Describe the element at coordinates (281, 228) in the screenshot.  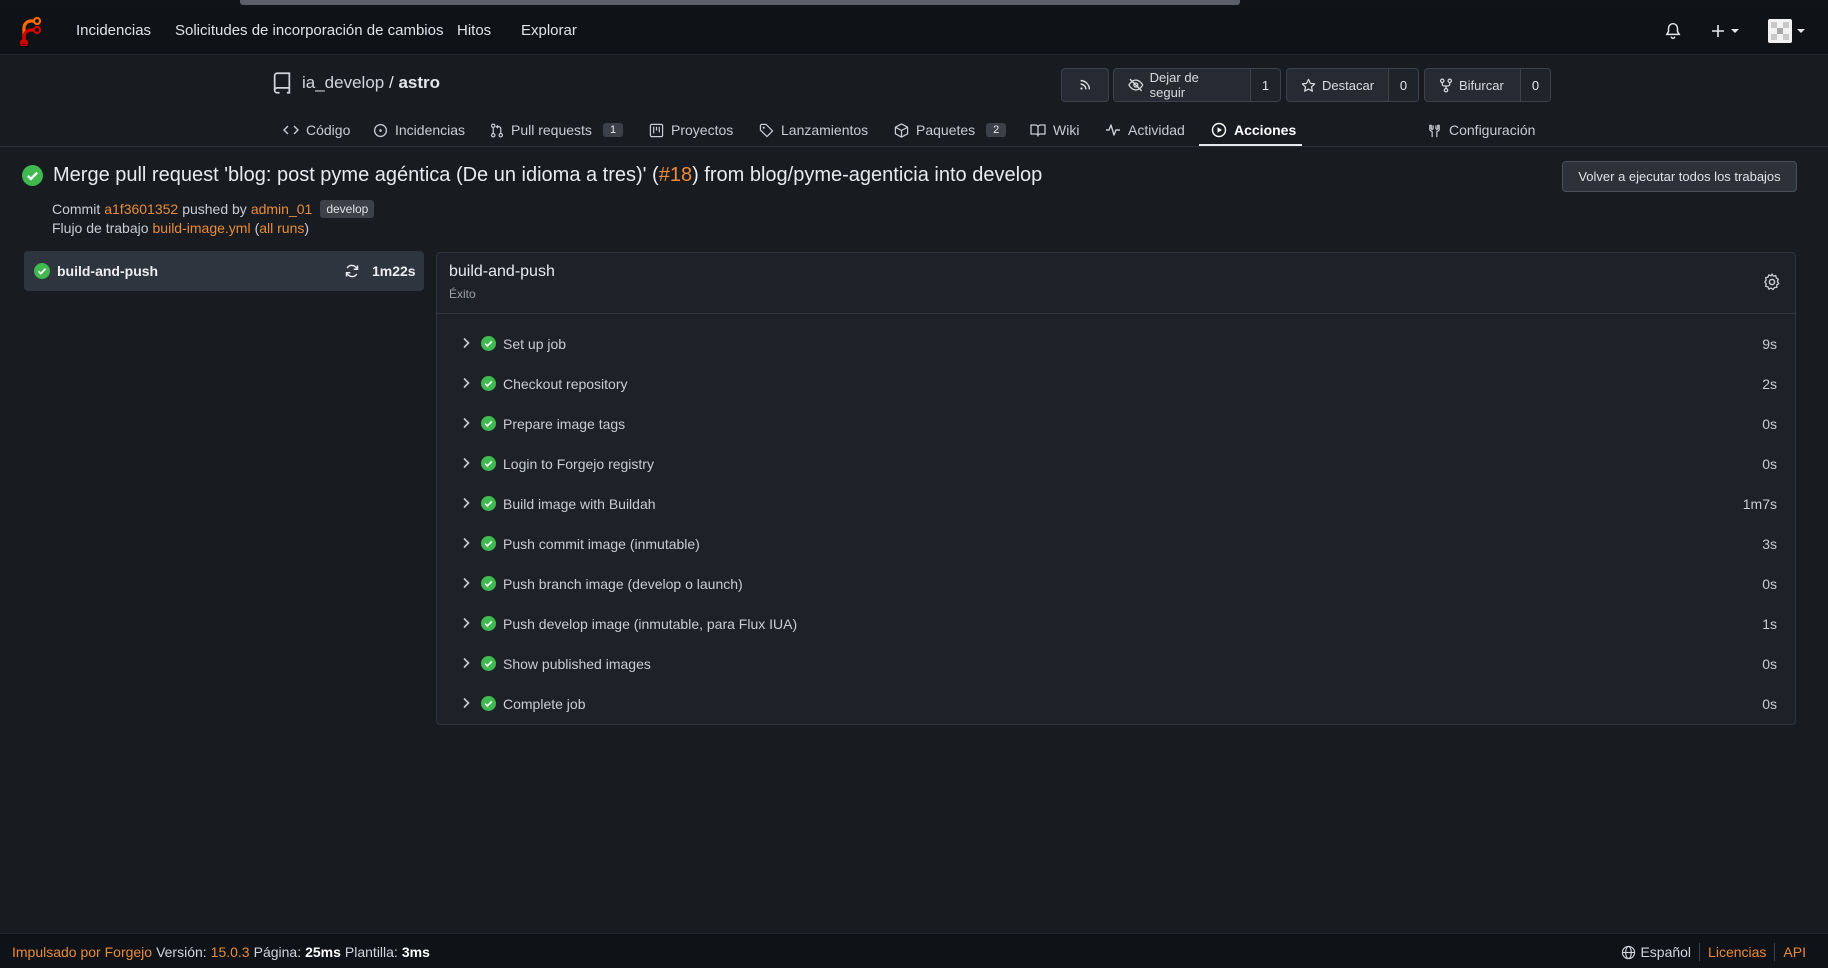
I see `all-runs-link: all runs` at that location.